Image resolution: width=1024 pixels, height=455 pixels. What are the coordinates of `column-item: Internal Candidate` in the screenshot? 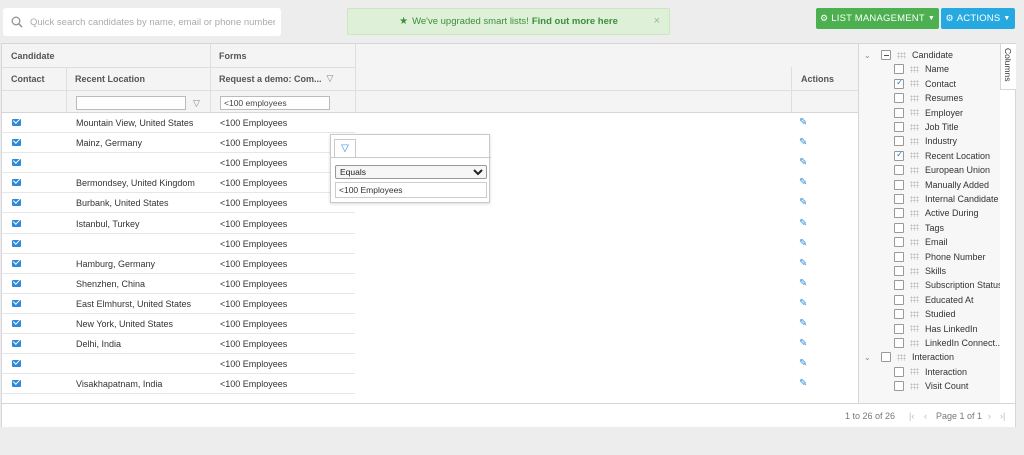 It's located at (946, 199).